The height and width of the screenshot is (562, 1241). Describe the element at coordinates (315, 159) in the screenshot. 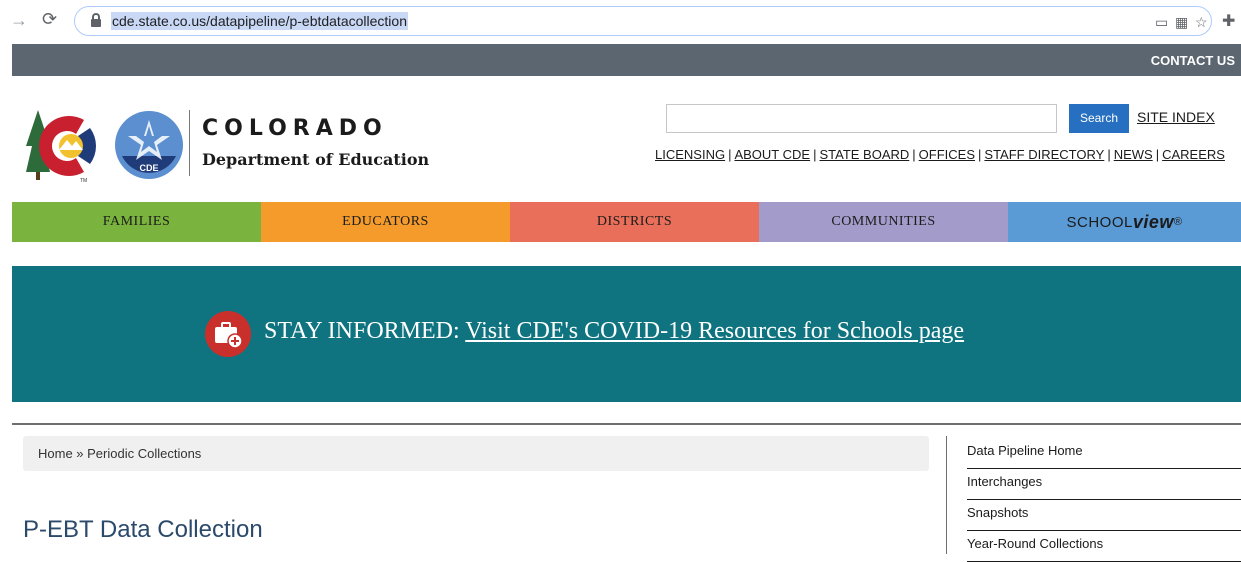

I see `org-department: Department of Education` at that location.